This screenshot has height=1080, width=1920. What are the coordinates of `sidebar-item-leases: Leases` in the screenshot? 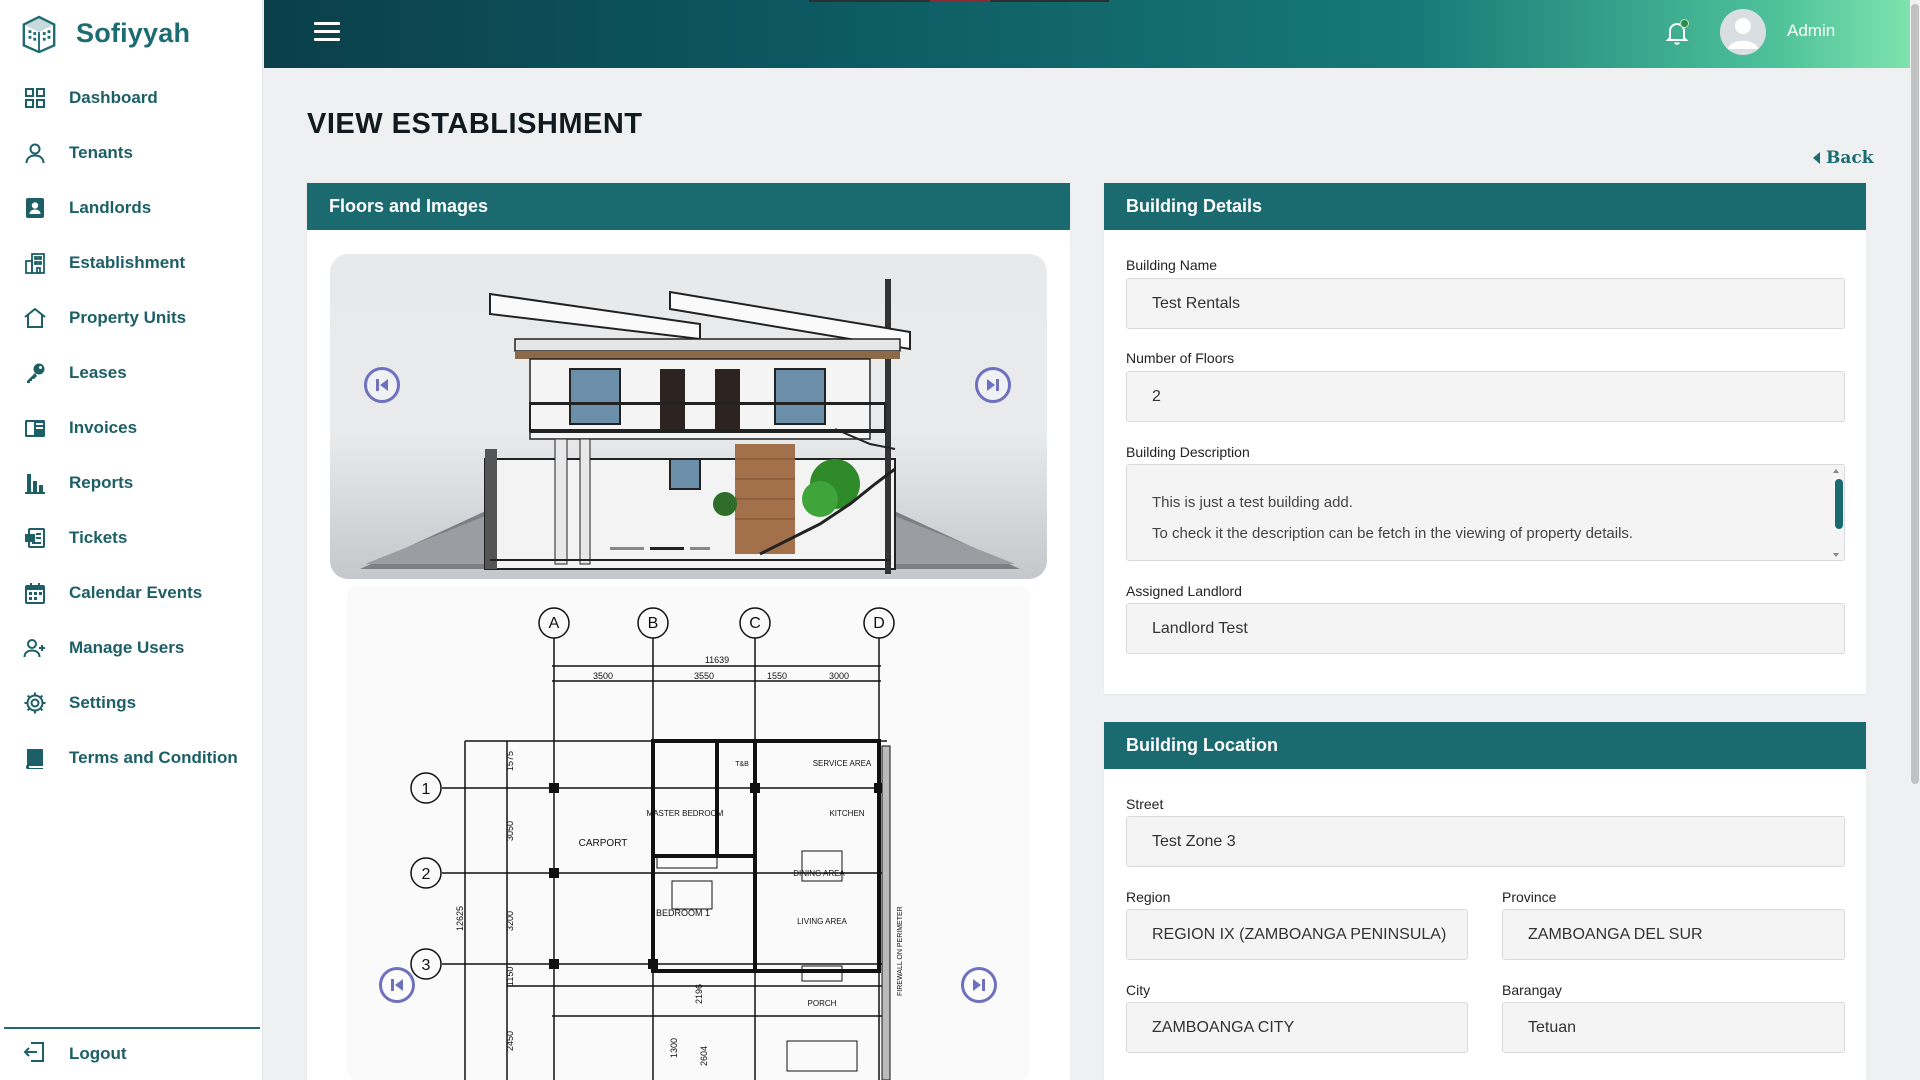 It's located at (131, 372).